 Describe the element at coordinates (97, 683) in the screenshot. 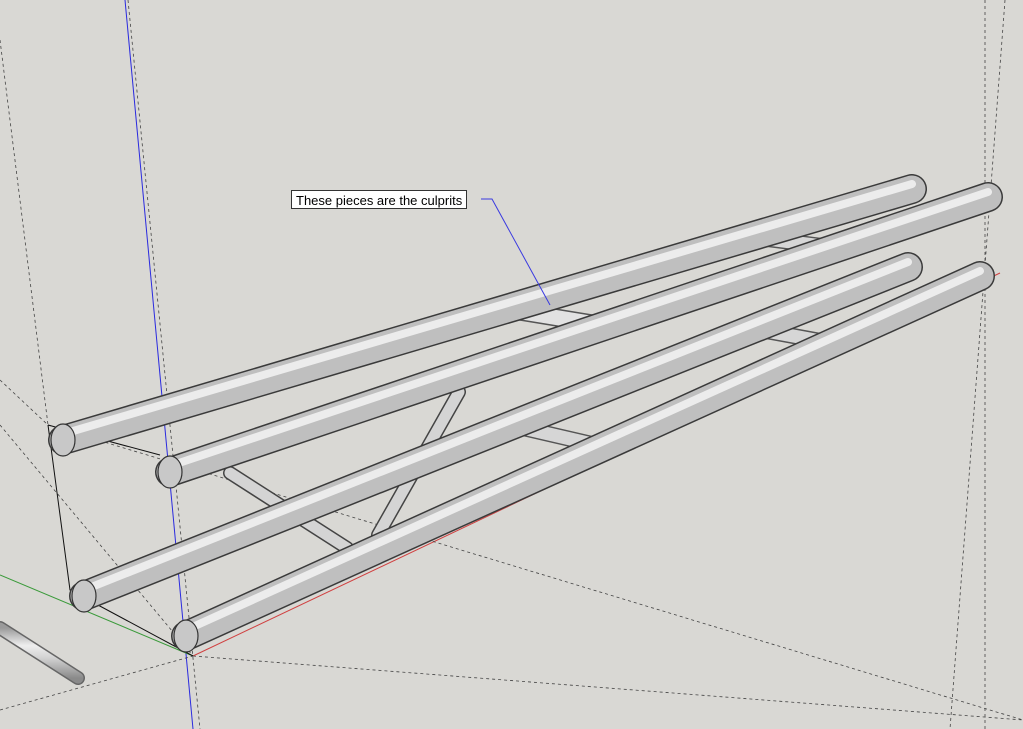

I see `red-axis-dashed` at that location.